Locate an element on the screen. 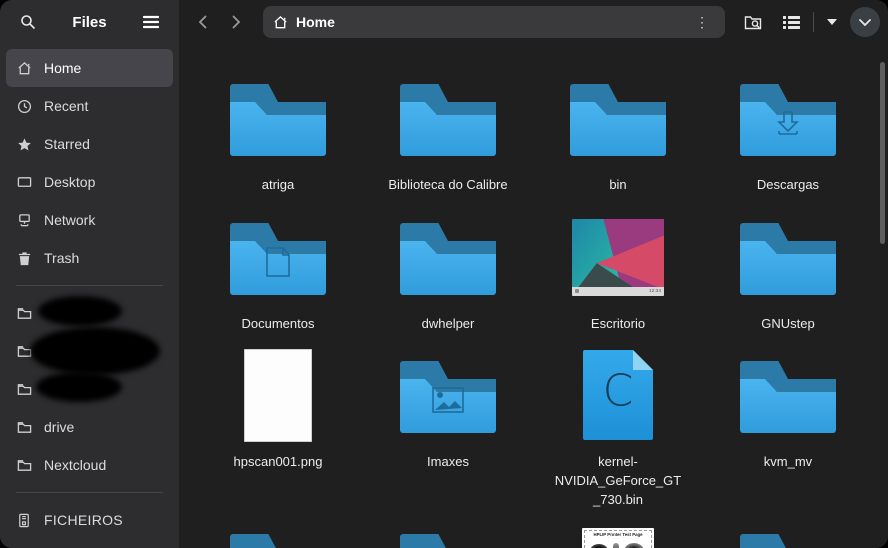  chevron-down-icon is located at coordinates (865, 22).